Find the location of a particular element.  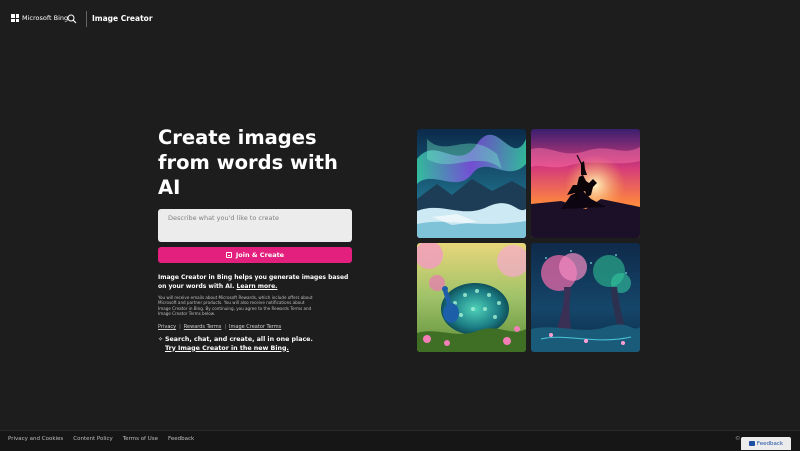

gallery-image-rider is located at coordinates (585, 183).